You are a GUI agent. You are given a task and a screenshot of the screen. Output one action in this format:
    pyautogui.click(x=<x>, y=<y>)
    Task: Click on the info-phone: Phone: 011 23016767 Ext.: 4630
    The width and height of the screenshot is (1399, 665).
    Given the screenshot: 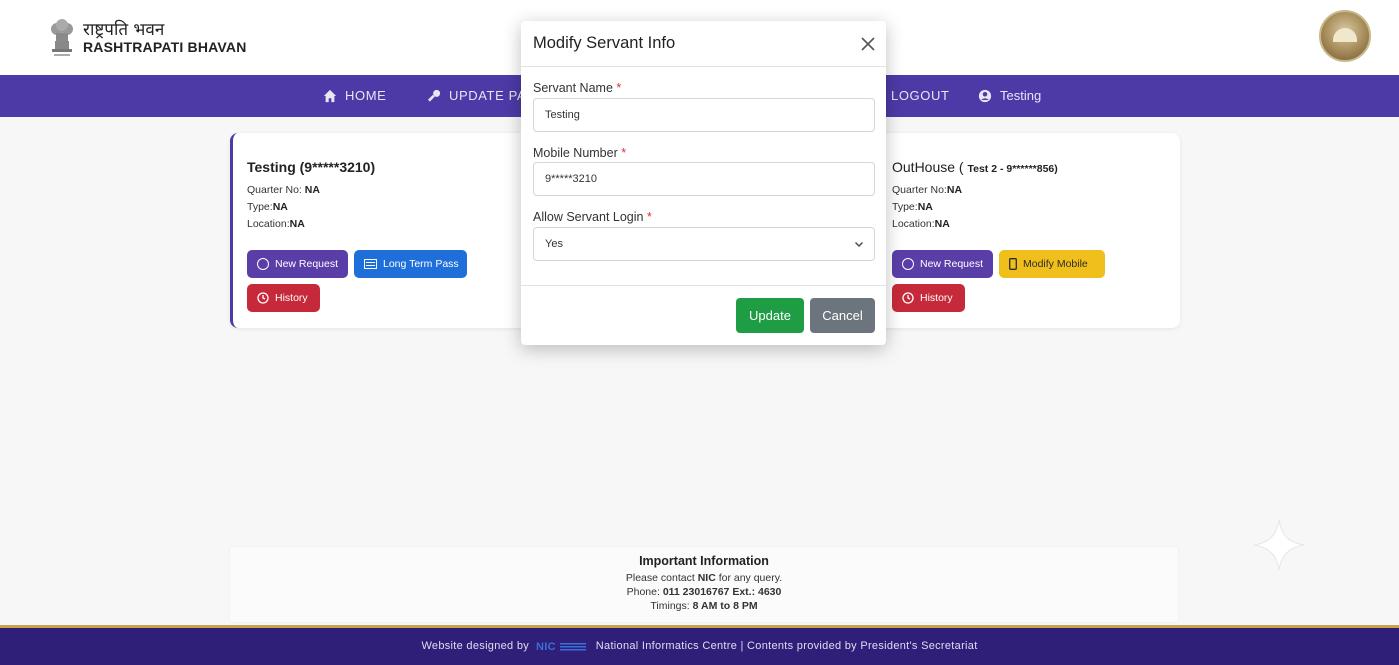 What is the action you would take?
    pyautogui.click(x=704, y=592)
    